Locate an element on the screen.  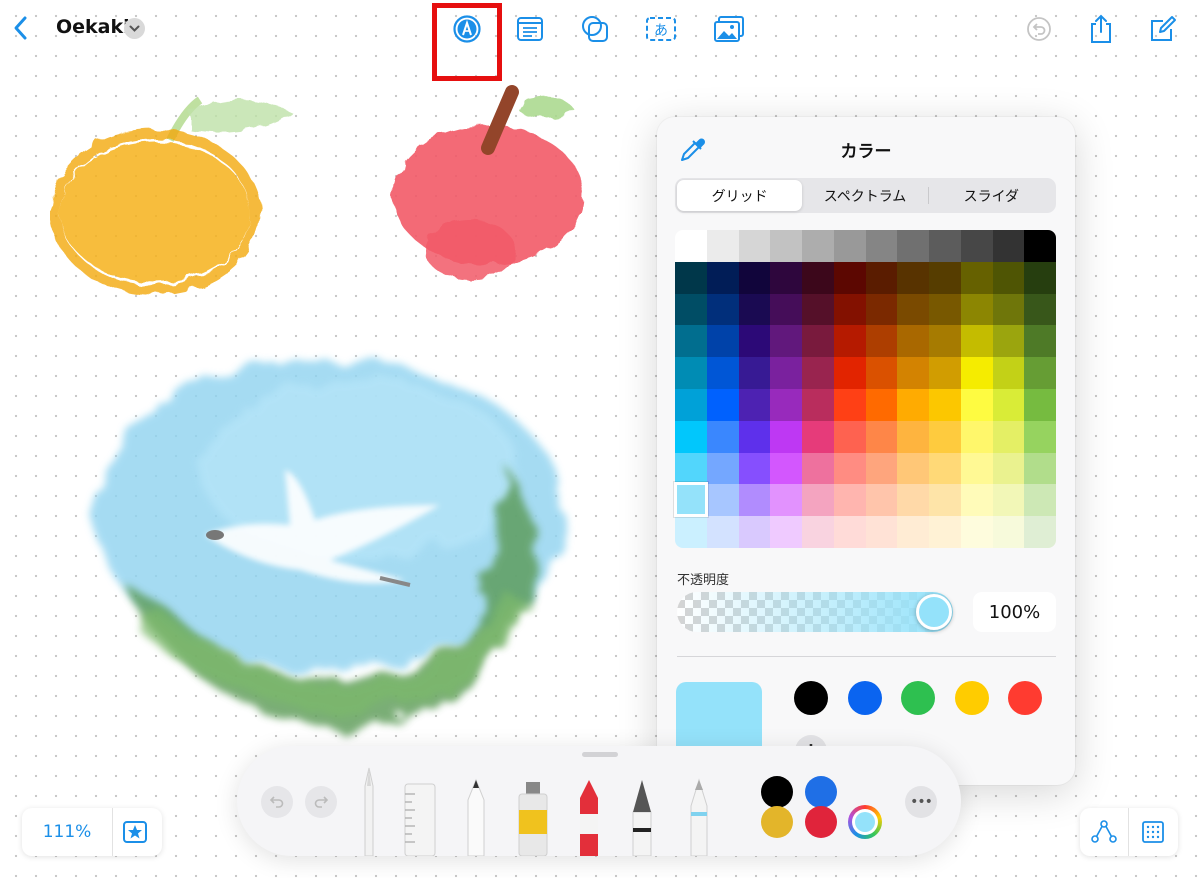
favorite-color-red is located at coordinates (1025, 698).